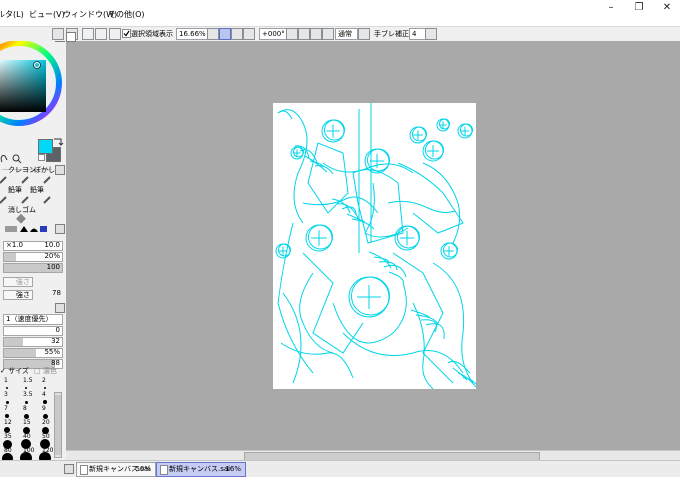 This screenshot has width=680, height=477. What do you see at coordinates (611, 9) in the screenshot?
I see `minimize-button: –` at bounding box center [611, 9].